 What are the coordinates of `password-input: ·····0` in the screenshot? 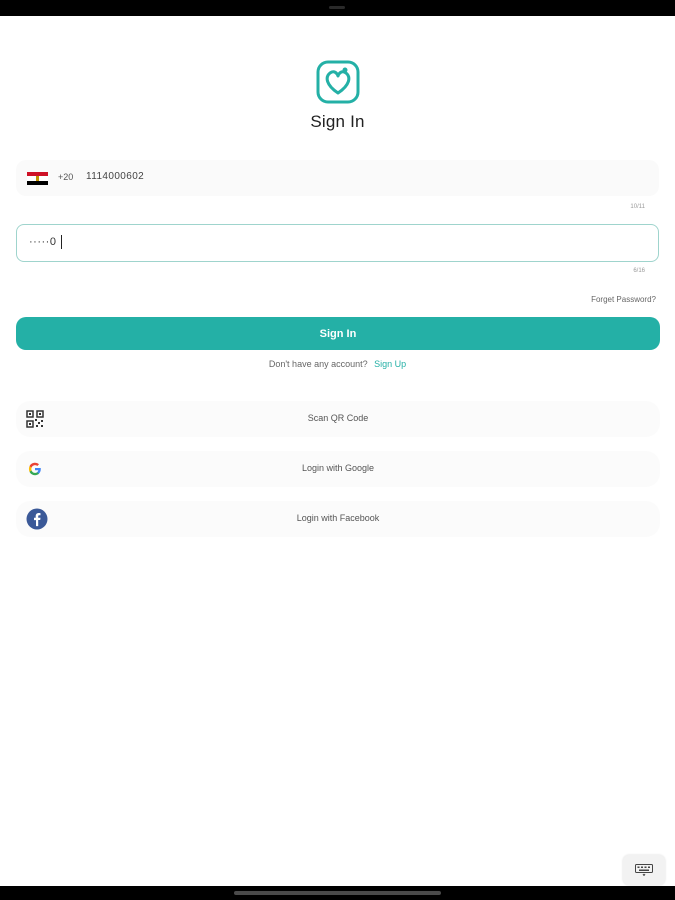 It's located at (42, 242).